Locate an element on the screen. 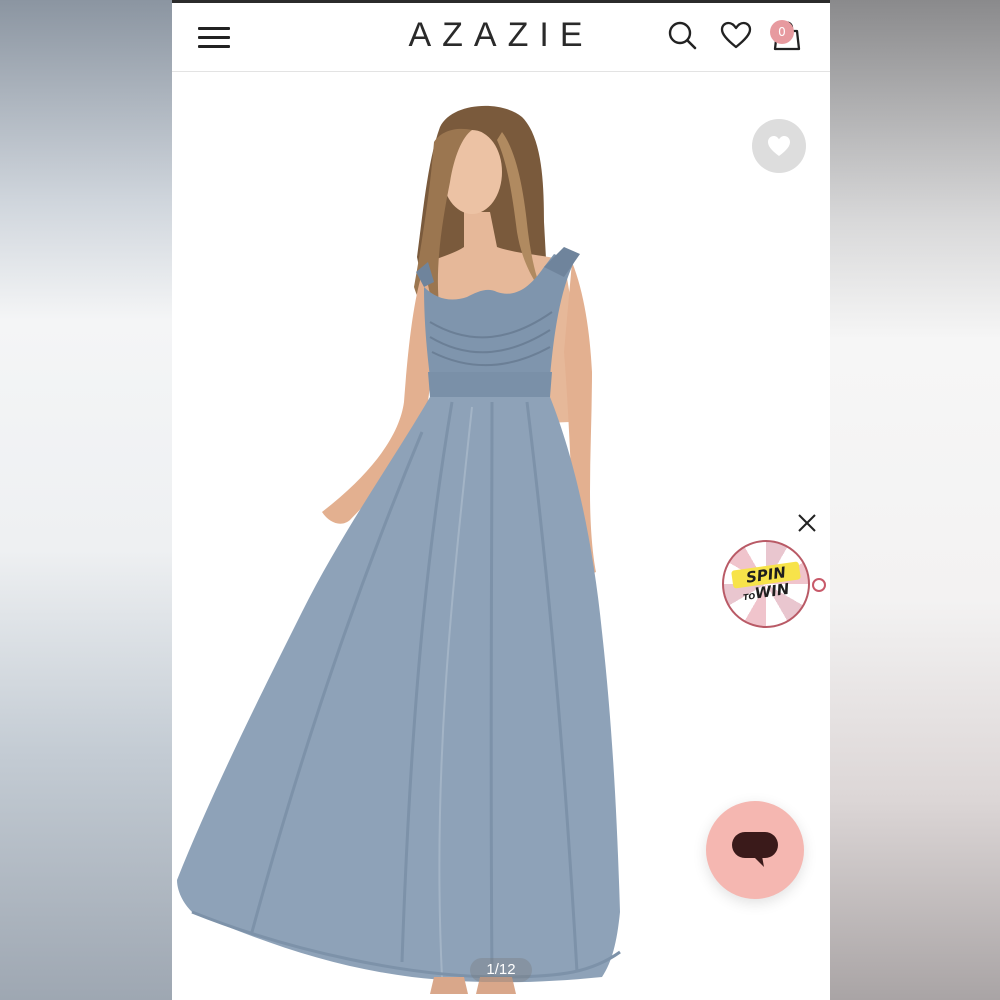 The height and width of the screenshot is (1000, 1000). favorite-button is located at coordinates (779, 146).